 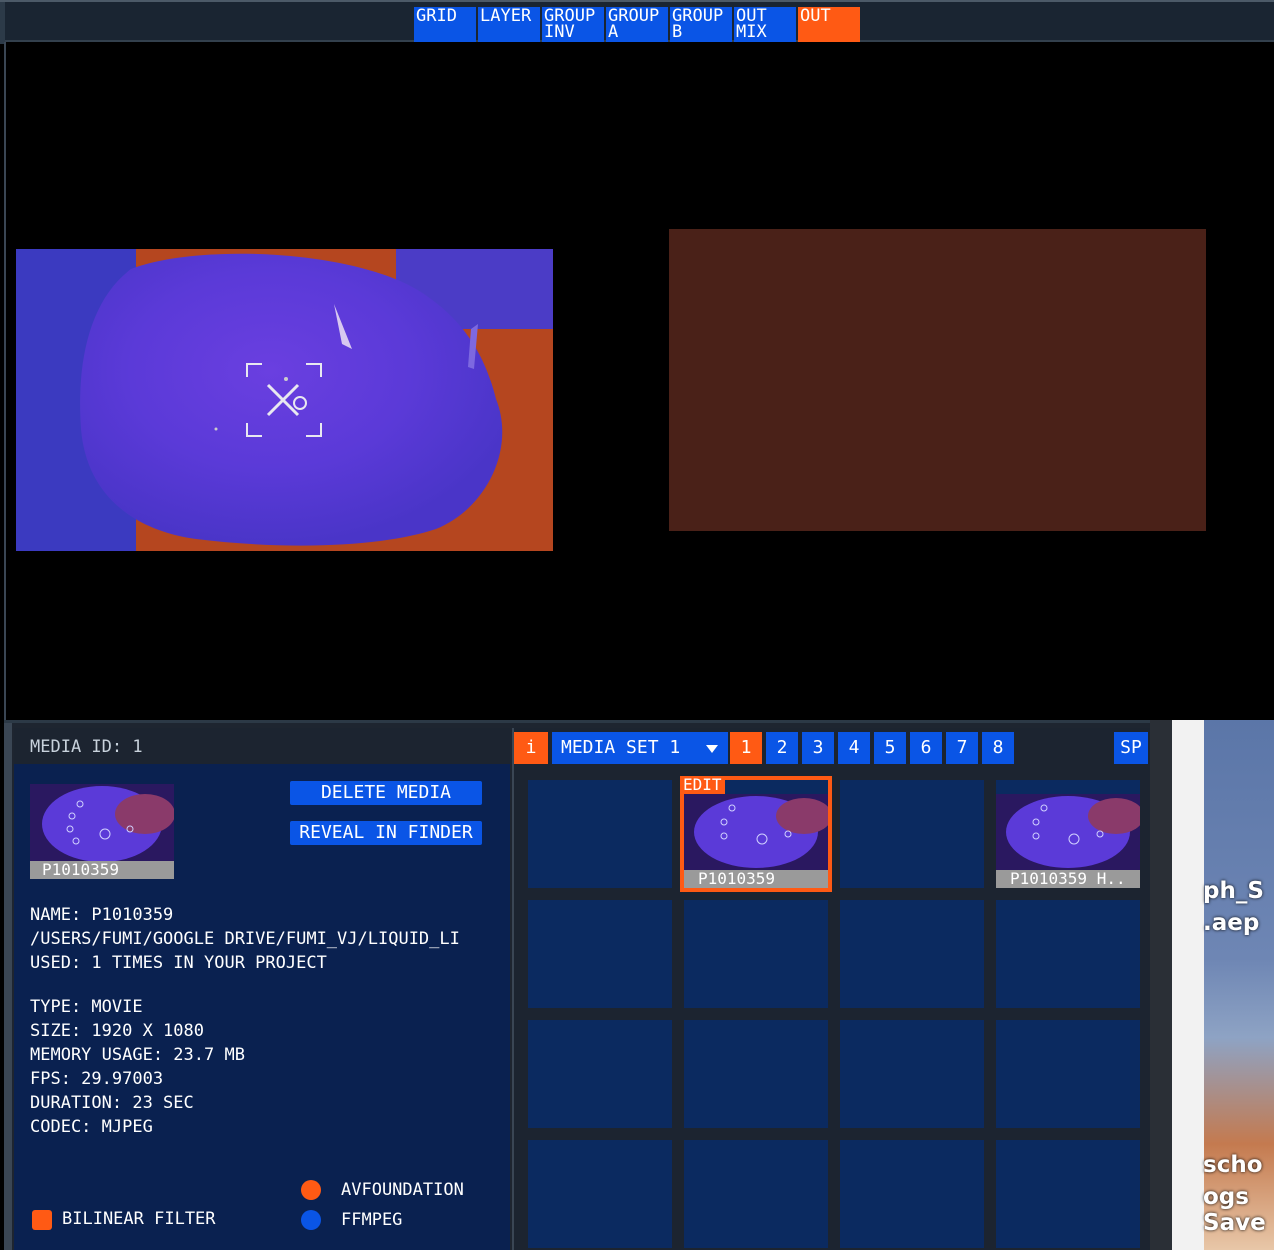 I want to click on edit-tag: EDIT, so click(x=702, y=785).